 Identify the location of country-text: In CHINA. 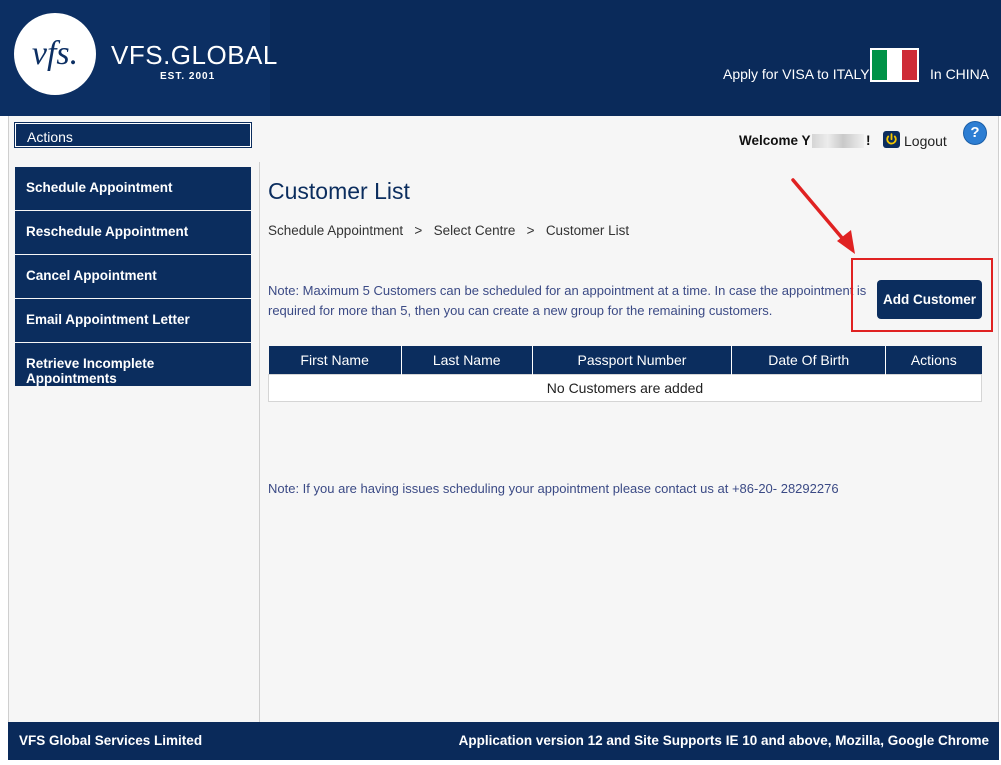
(960, 74).